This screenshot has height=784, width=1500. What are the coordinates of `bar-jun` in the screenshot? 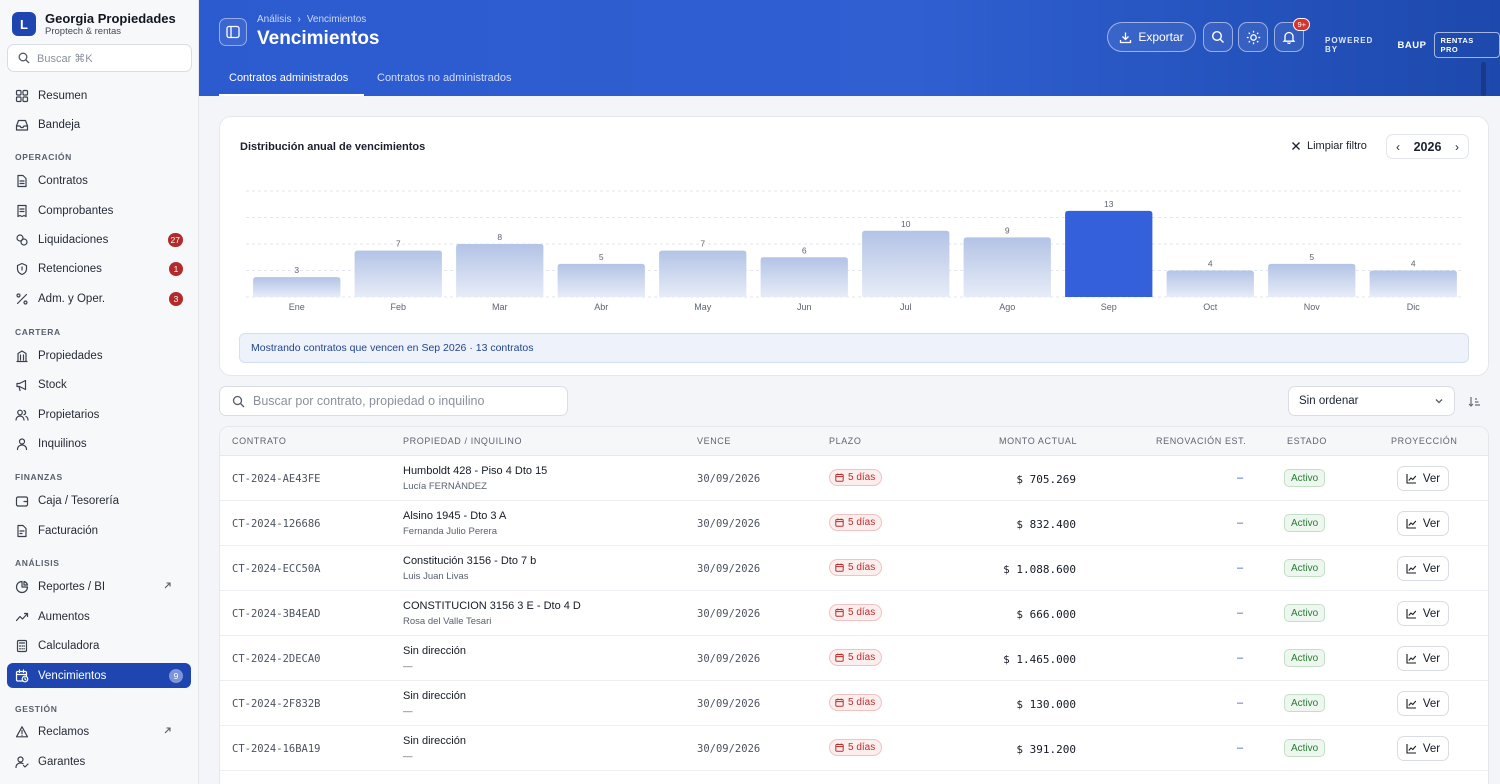 It's located at (804, 277).